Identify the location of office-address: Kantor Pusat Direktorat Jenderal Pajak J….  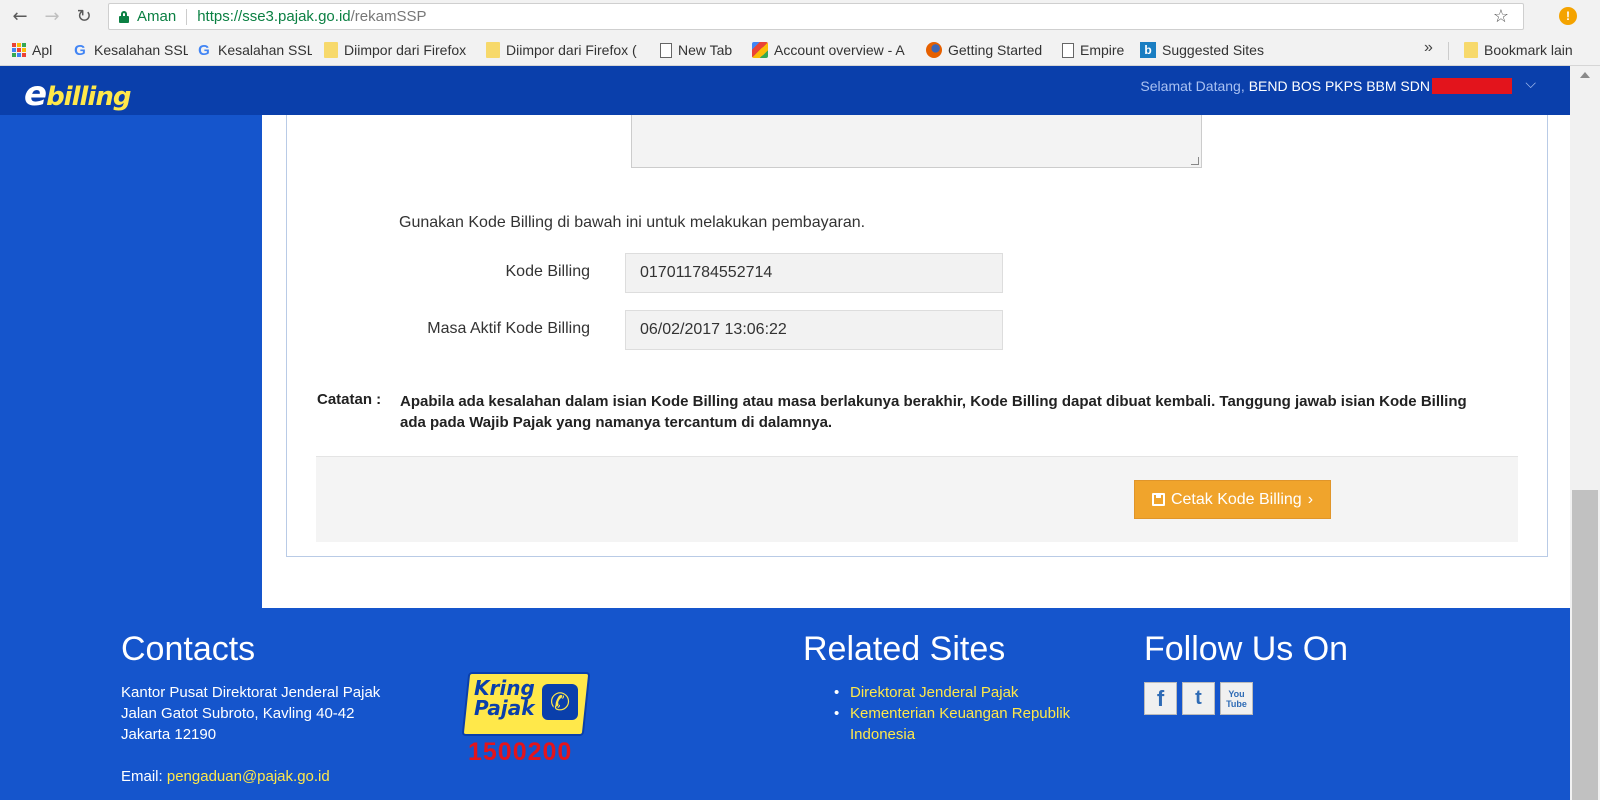
(250, 713).